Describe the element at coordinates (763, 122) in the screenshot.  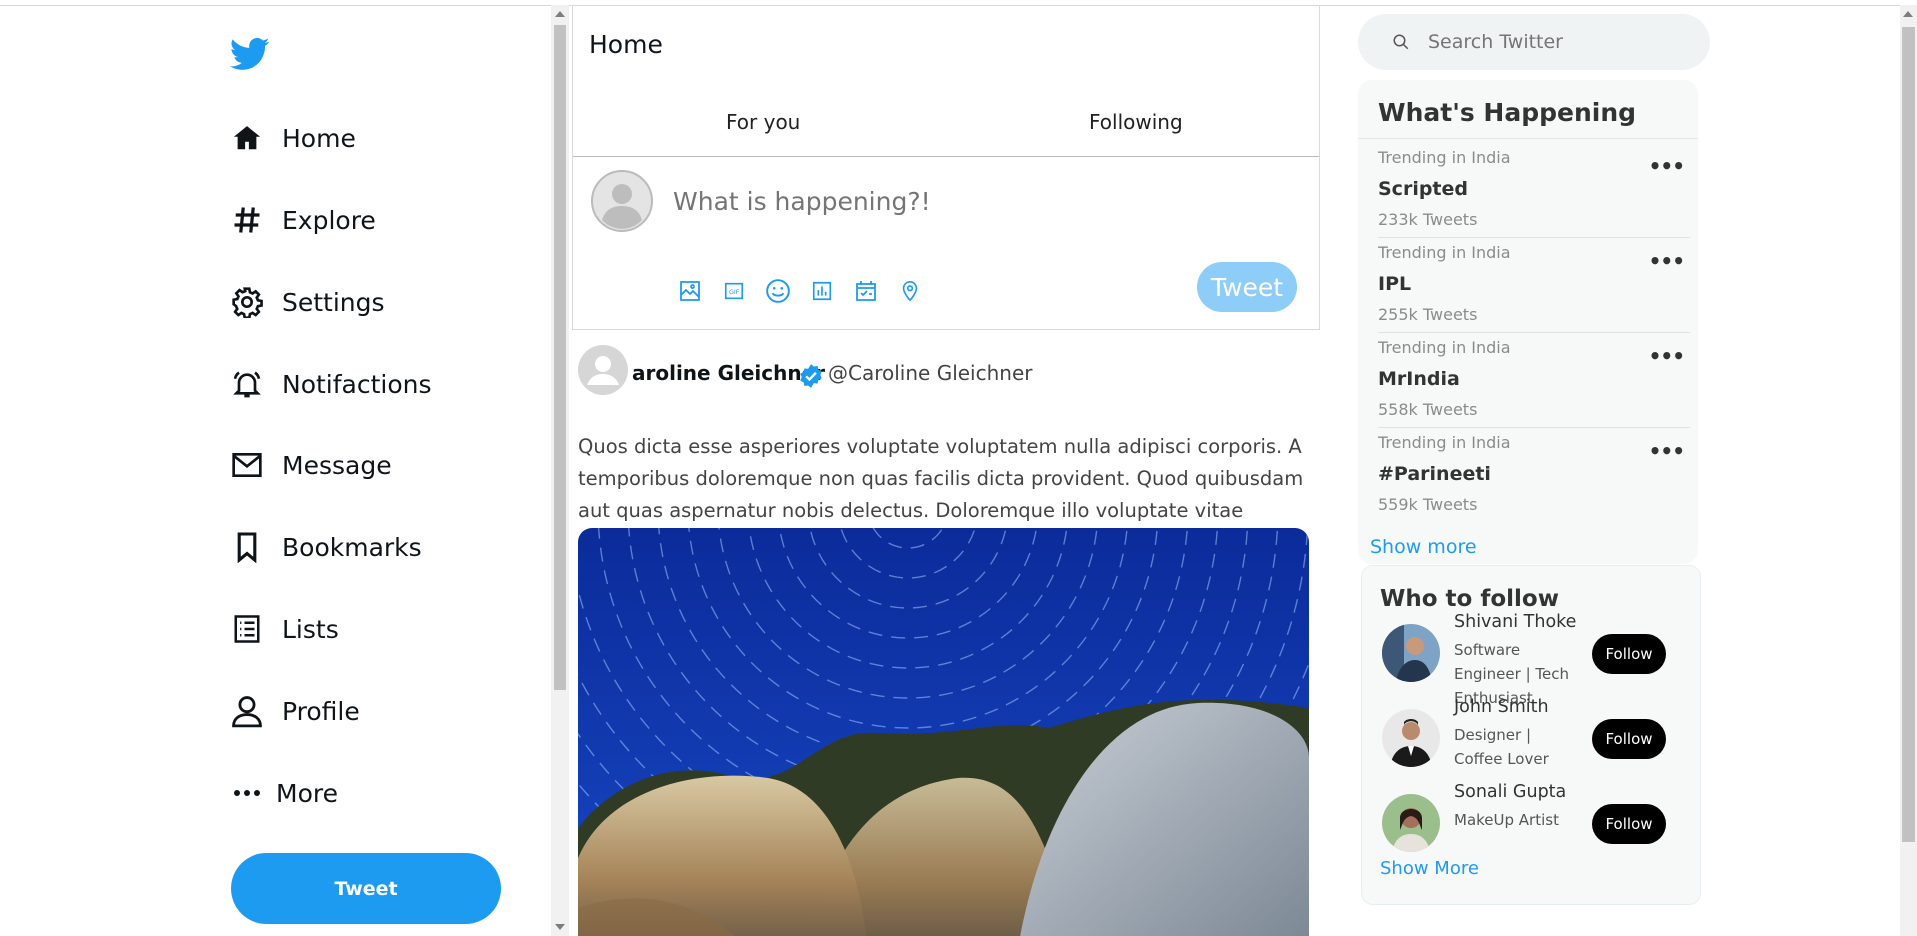
I see `tab-for-you: For you` at that location.